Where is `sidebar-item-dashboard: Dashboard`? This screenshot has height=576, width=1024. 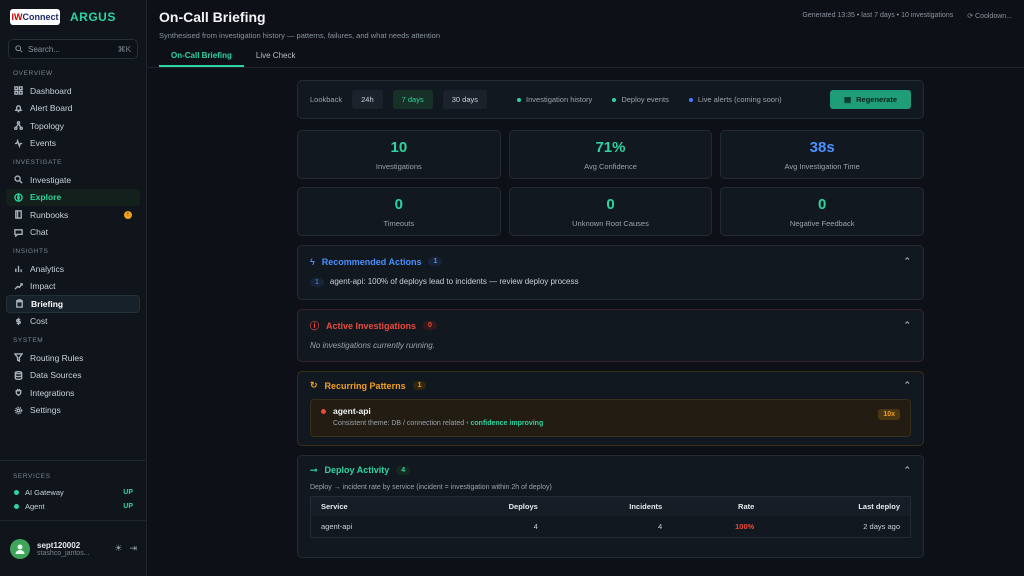
sidebar-item-dashboard: Dashboard is located at coordinates (73, 91).